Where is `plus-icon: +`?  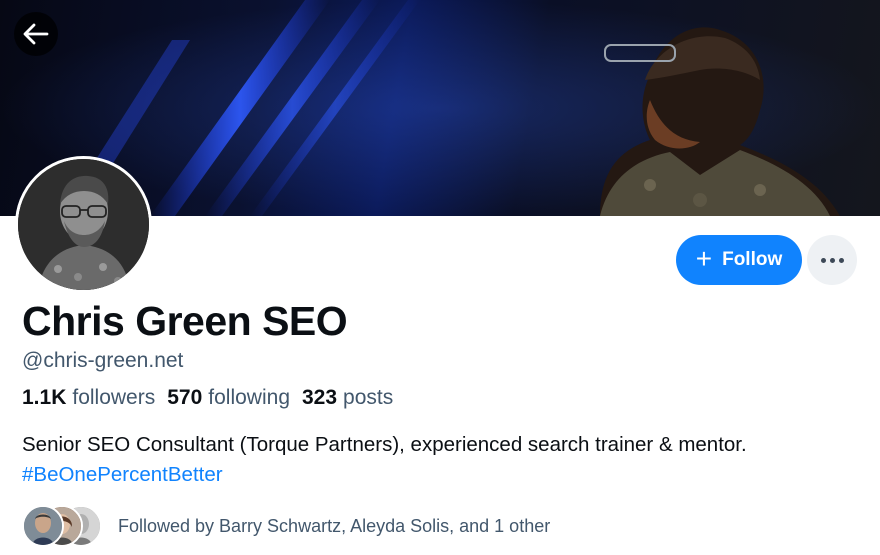 plus-icon: + is located at coordinates (704, 258).